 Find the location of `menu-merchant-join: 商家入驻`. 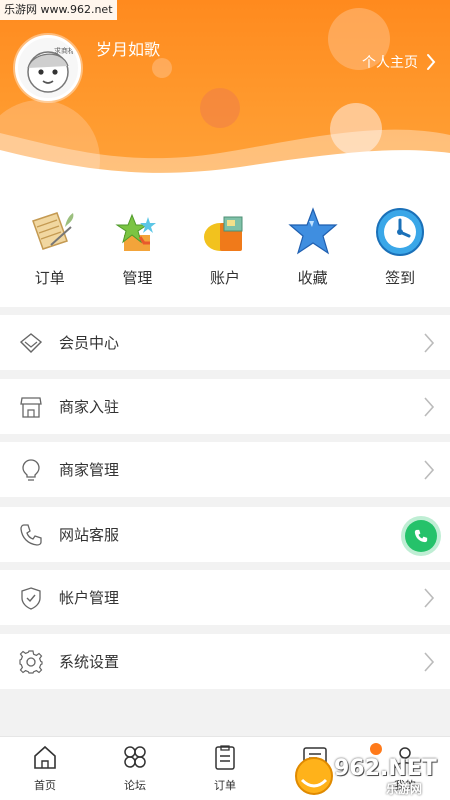

menu-merchant-join: 商家入驻 is located at coordinates (225, 406).